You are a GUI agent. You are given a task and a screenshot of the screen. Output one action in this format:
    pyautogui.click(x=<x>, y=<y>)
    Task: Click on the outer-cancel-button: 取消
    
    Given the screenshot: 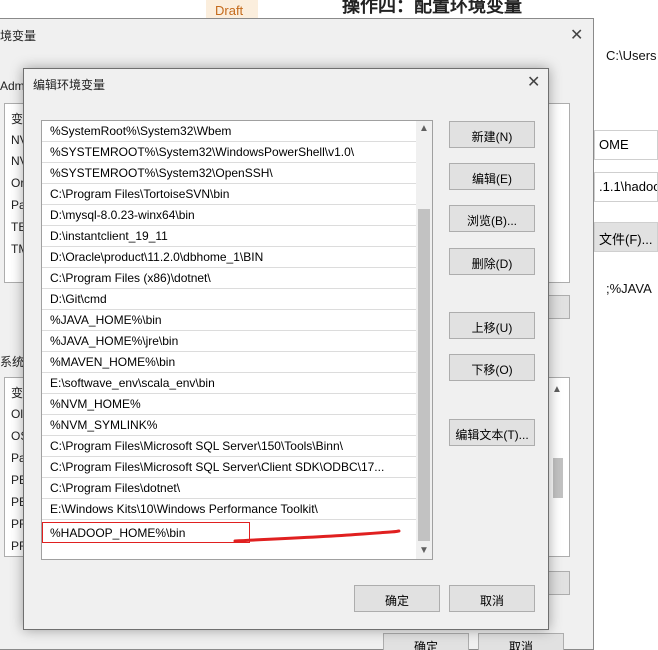 What is the action you would take?
    pyautogui.click(x=521, y=641)
    